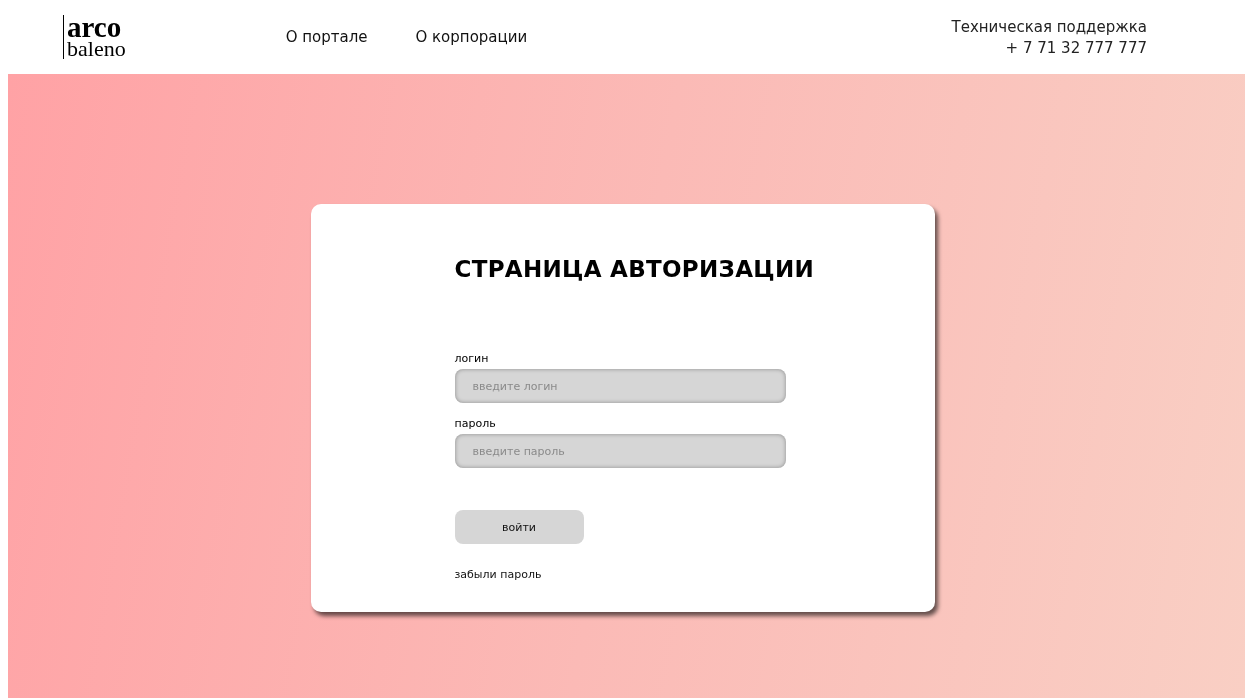 This screenshot has height=698, width=1245. I want to click on login-button: войти, so click(519, 527).